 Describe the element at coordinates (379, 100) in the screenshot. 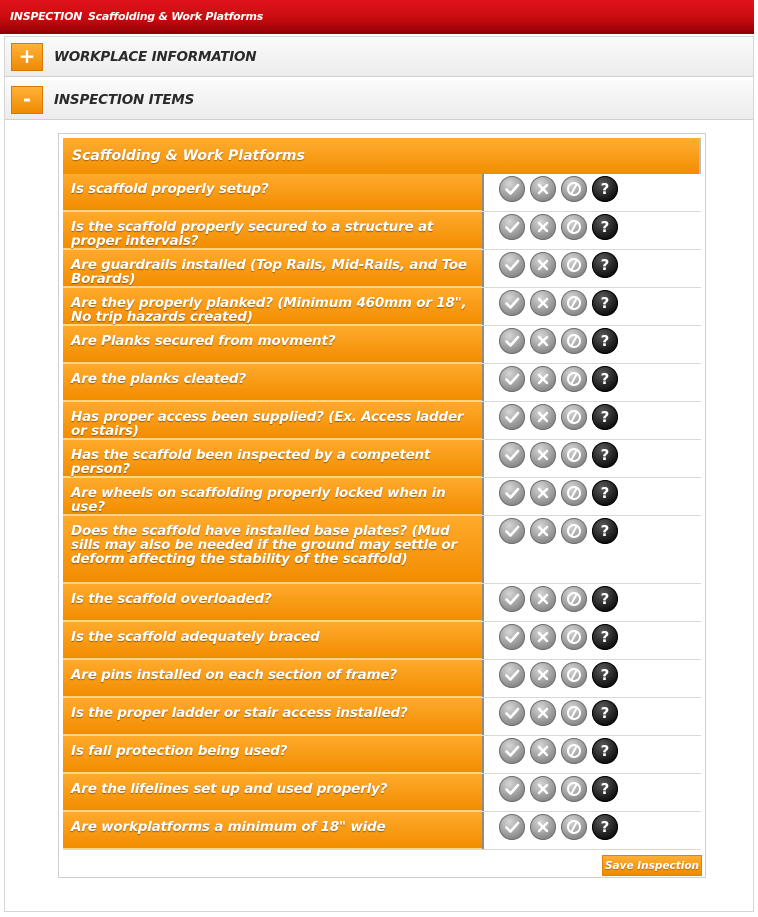

I see `section-inspection-items: - INSPECTION ITEMS` at that location.